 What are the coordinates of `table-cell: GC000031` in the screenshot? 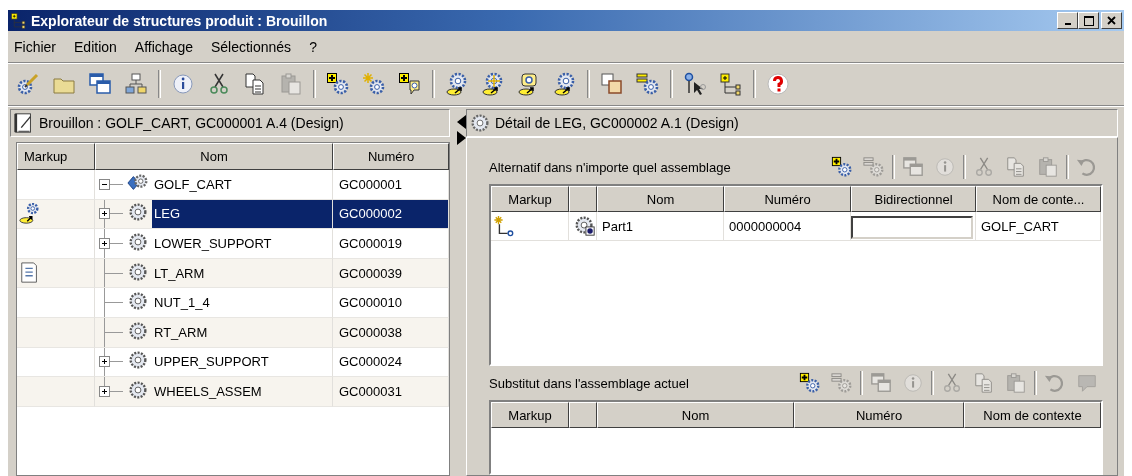 It's located at (391, 392).